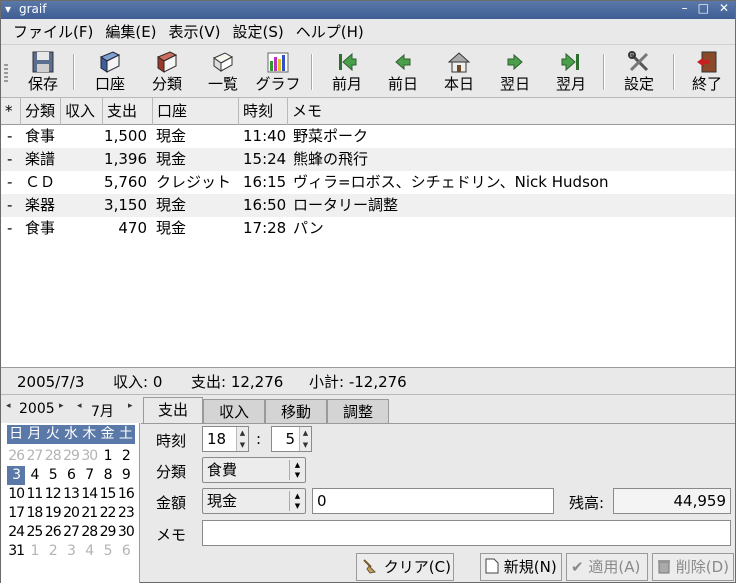  I want to click on close-icon: ✕, so click(724, 8).